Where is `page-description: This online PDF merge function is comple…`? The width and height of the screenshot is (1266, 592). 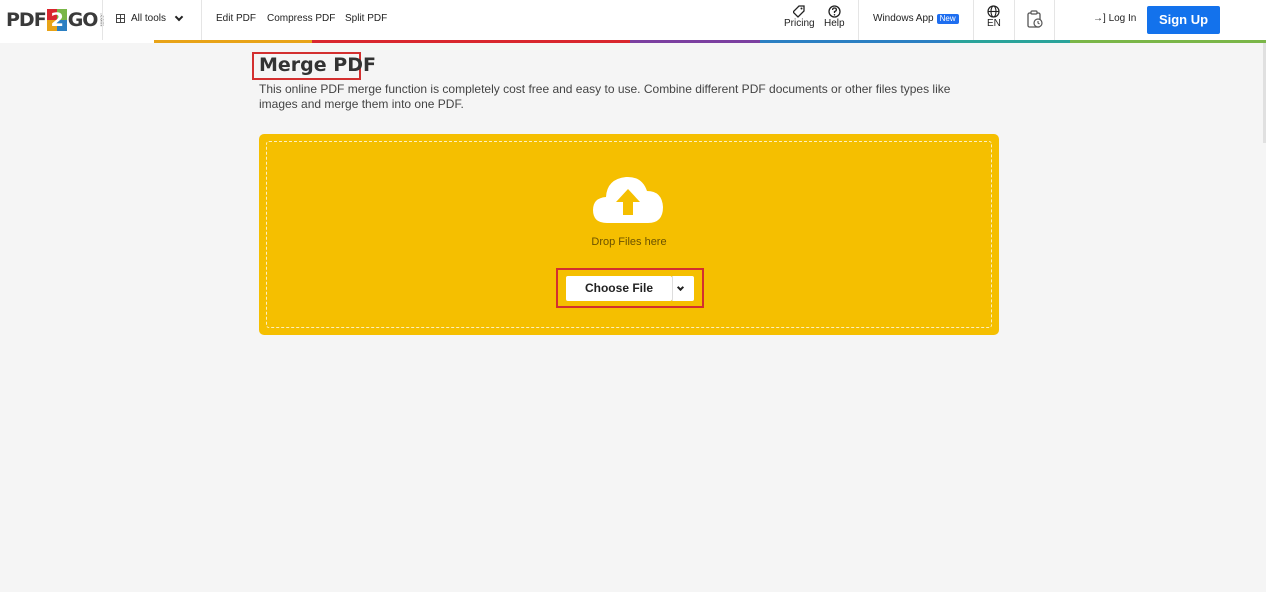 page-description: This online PDF merge function is comple… is located at coordinates (605, 96).